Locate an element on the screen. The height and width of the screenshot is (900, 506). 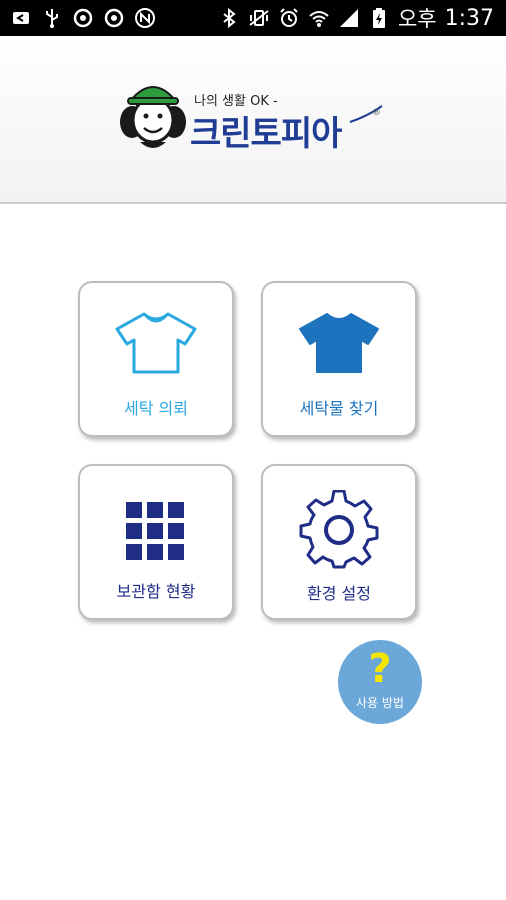
status-right-icons: 오후 1:37 is located at coordinates (356, 18).